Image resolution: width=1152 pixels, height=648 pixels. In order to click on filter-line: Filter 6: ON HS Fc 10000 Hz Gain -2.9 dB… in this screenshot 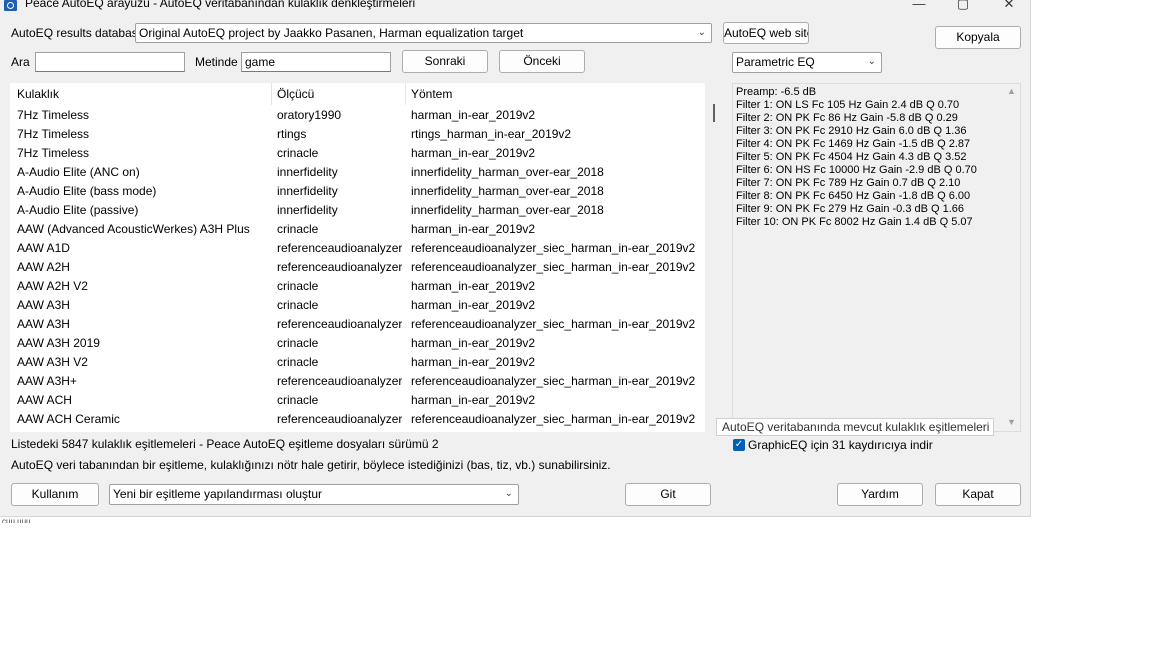, I will do `click(856, 170)`.